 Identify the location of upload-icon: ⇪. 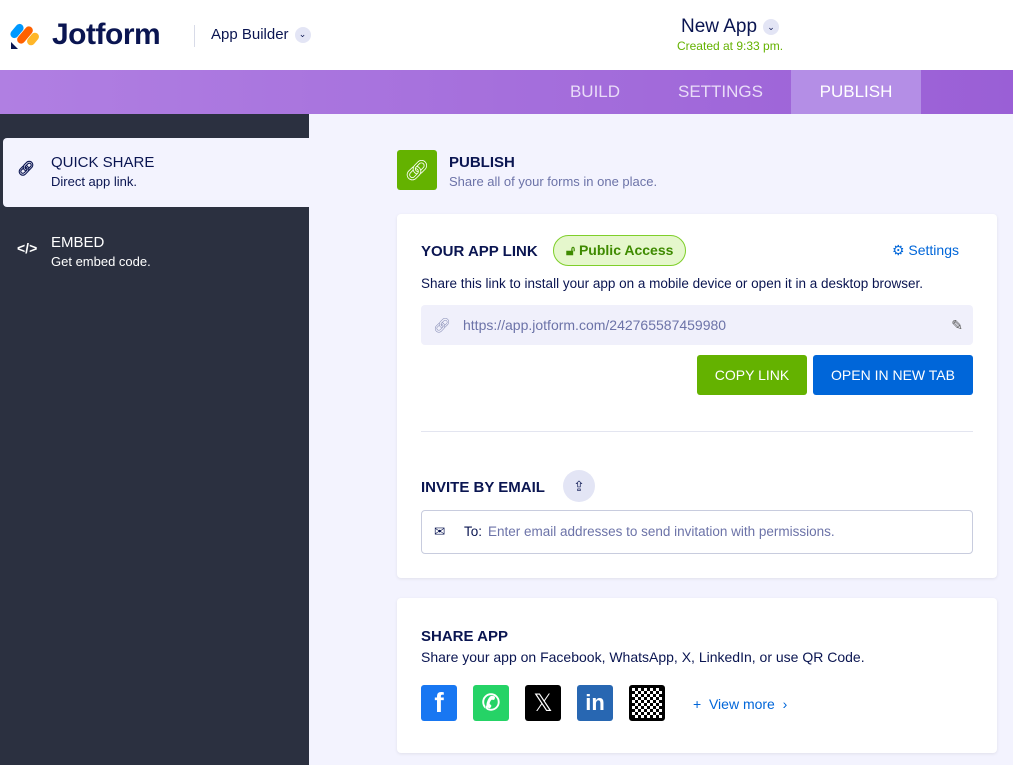
(579, 486).